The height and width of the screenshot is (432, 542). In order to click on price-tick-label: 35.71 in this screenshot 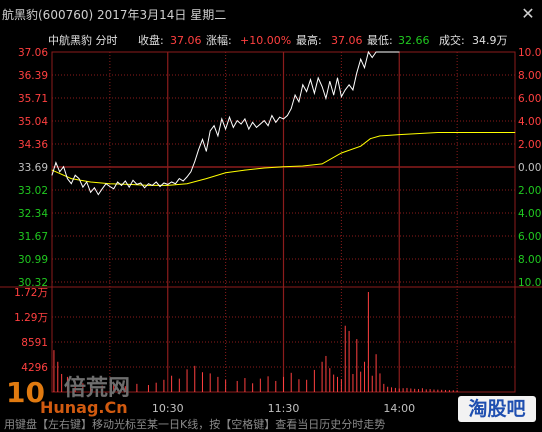, I will do `click(33, 99)`.